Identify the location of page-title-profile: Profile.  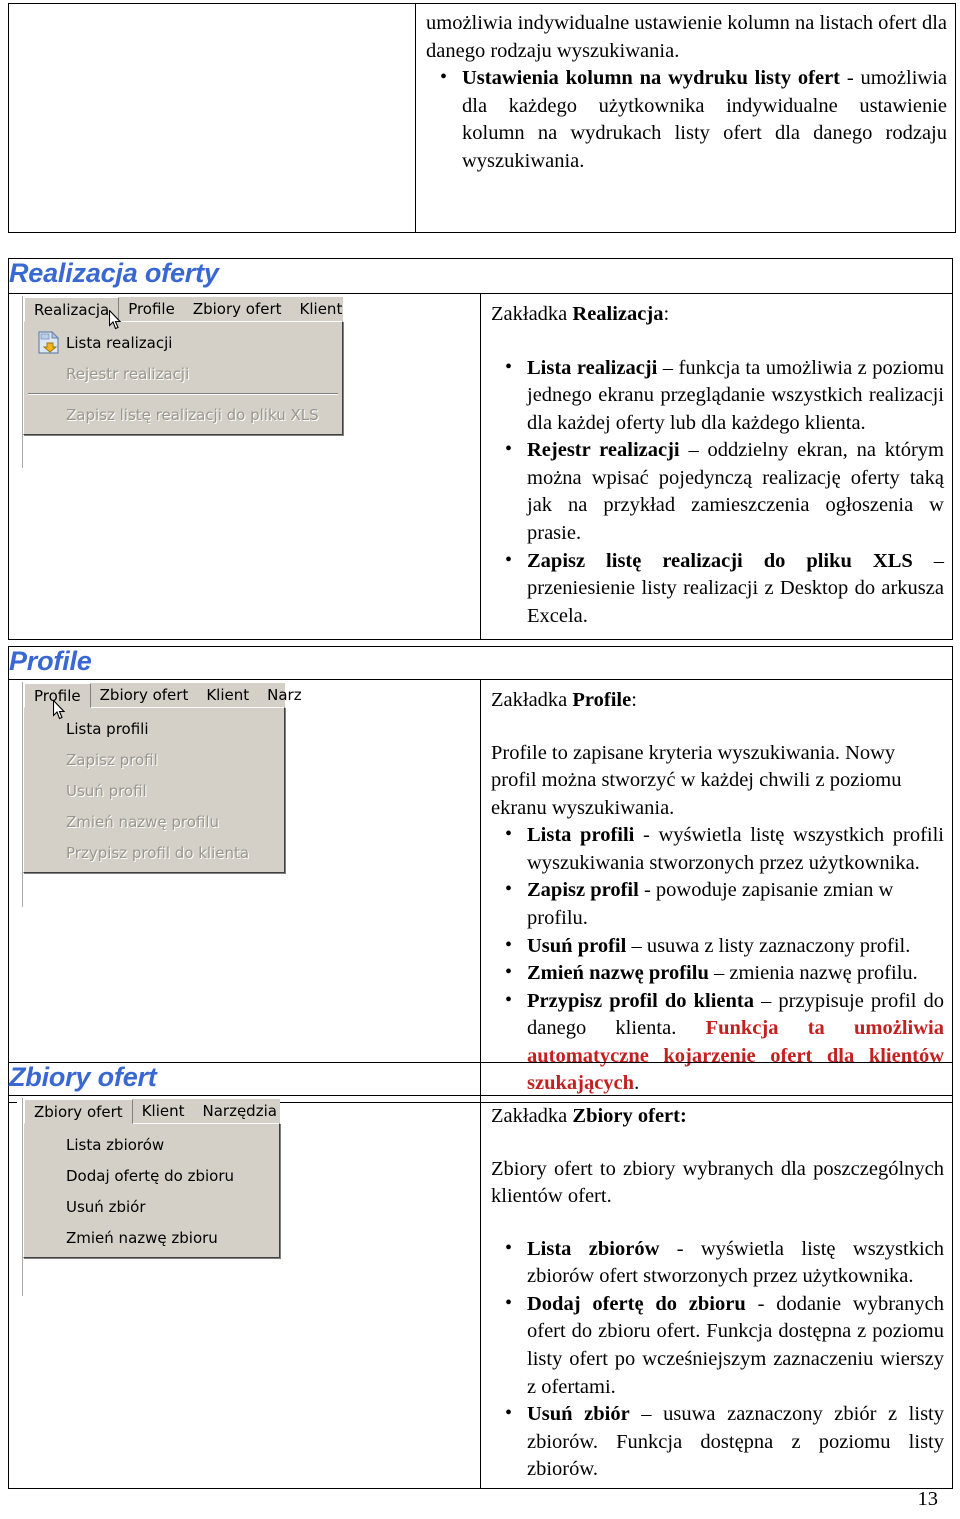
(50, 661).